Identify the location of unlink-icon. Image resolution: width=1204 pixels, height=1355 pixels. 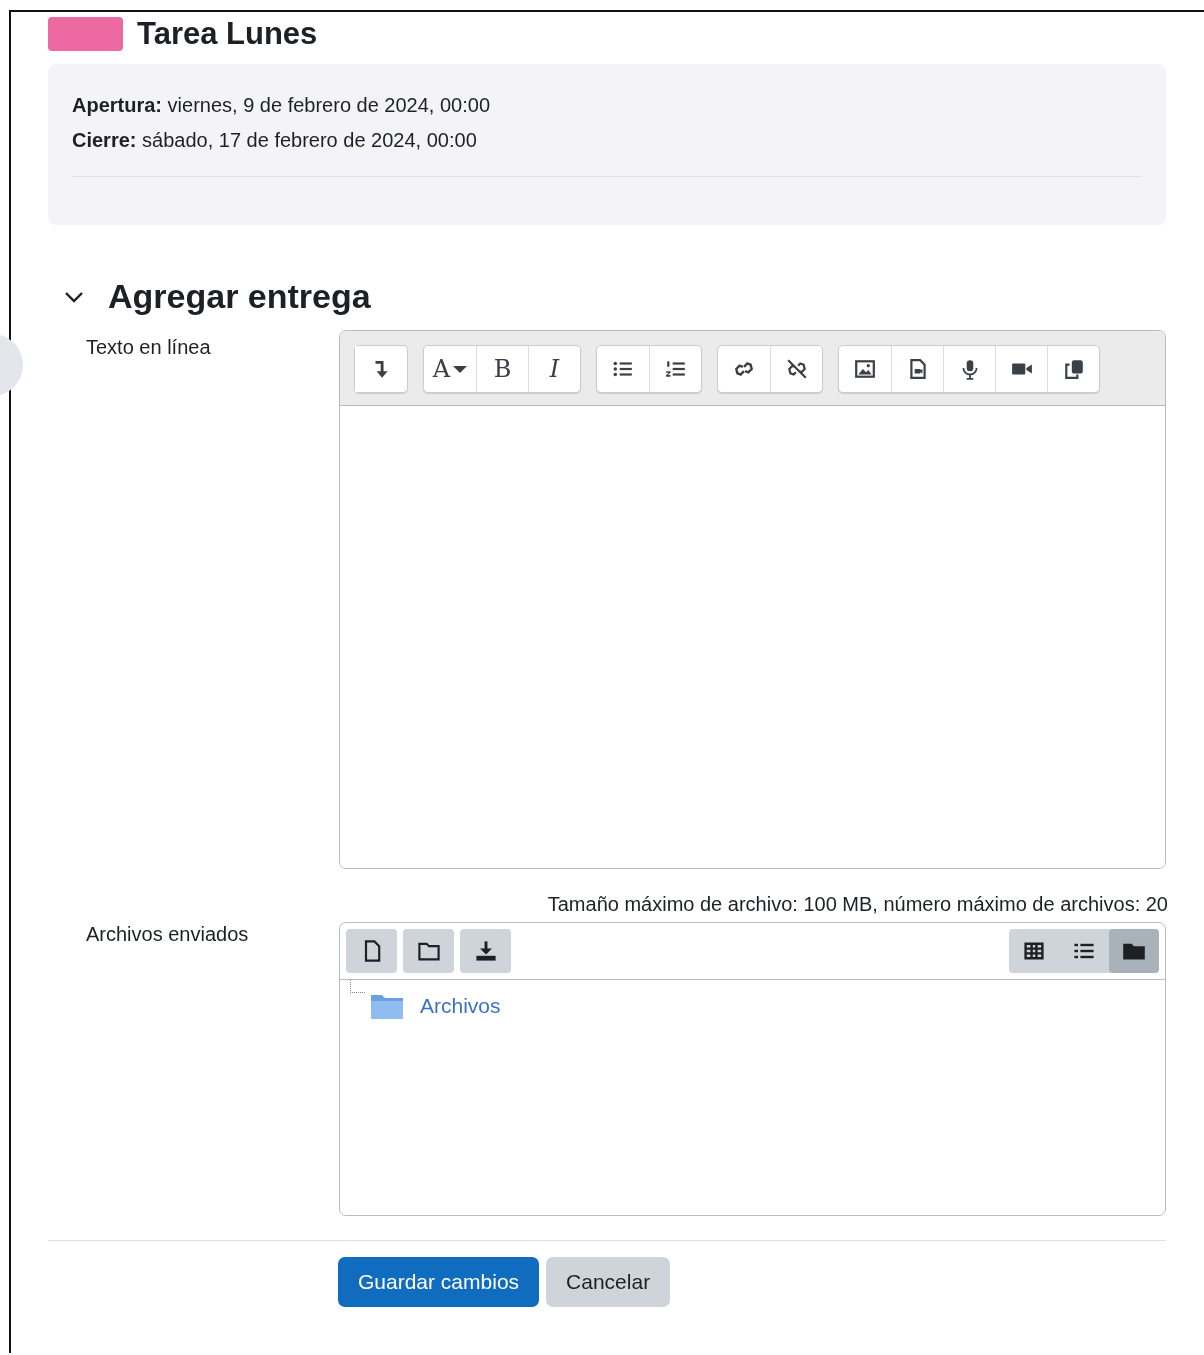
(796, 369).